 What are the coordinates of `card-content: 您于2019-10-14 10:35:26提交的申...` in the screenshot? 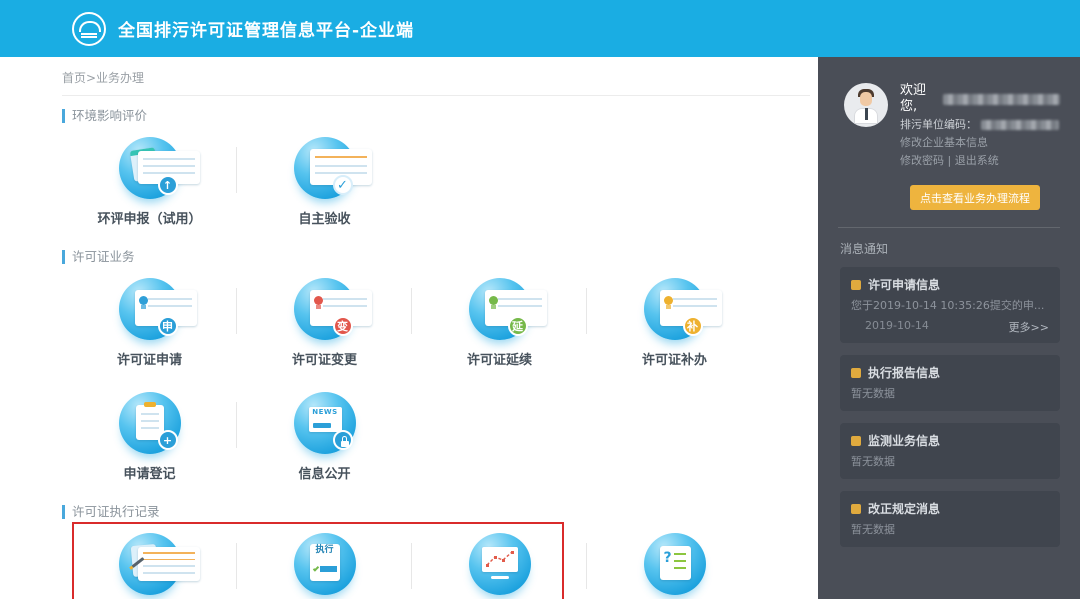 It's located at (948, 305).